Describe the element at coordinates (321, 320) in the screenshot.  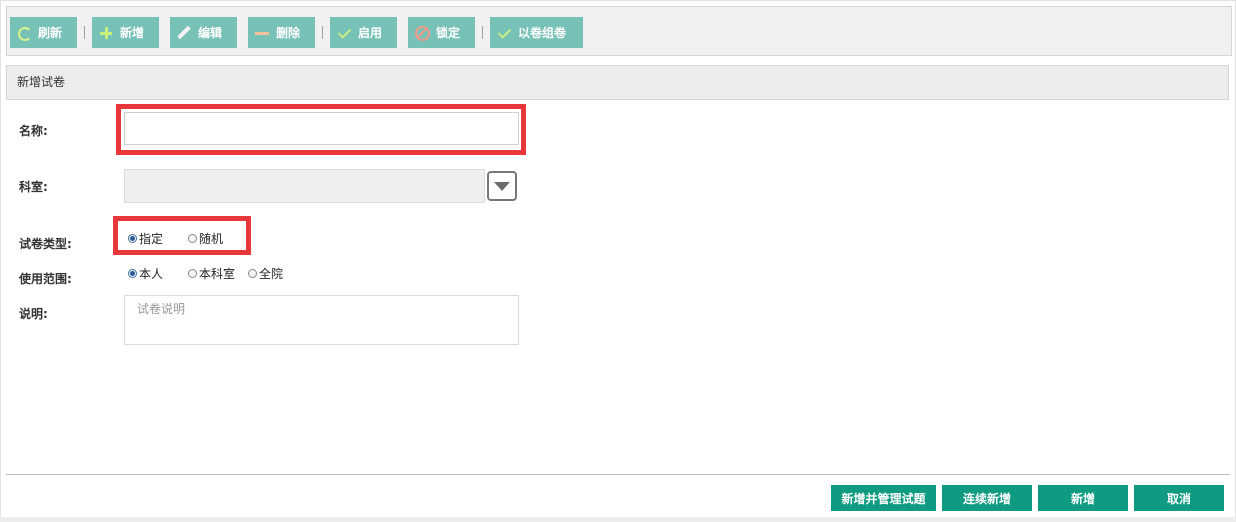
I see `description-textarea` at that location.